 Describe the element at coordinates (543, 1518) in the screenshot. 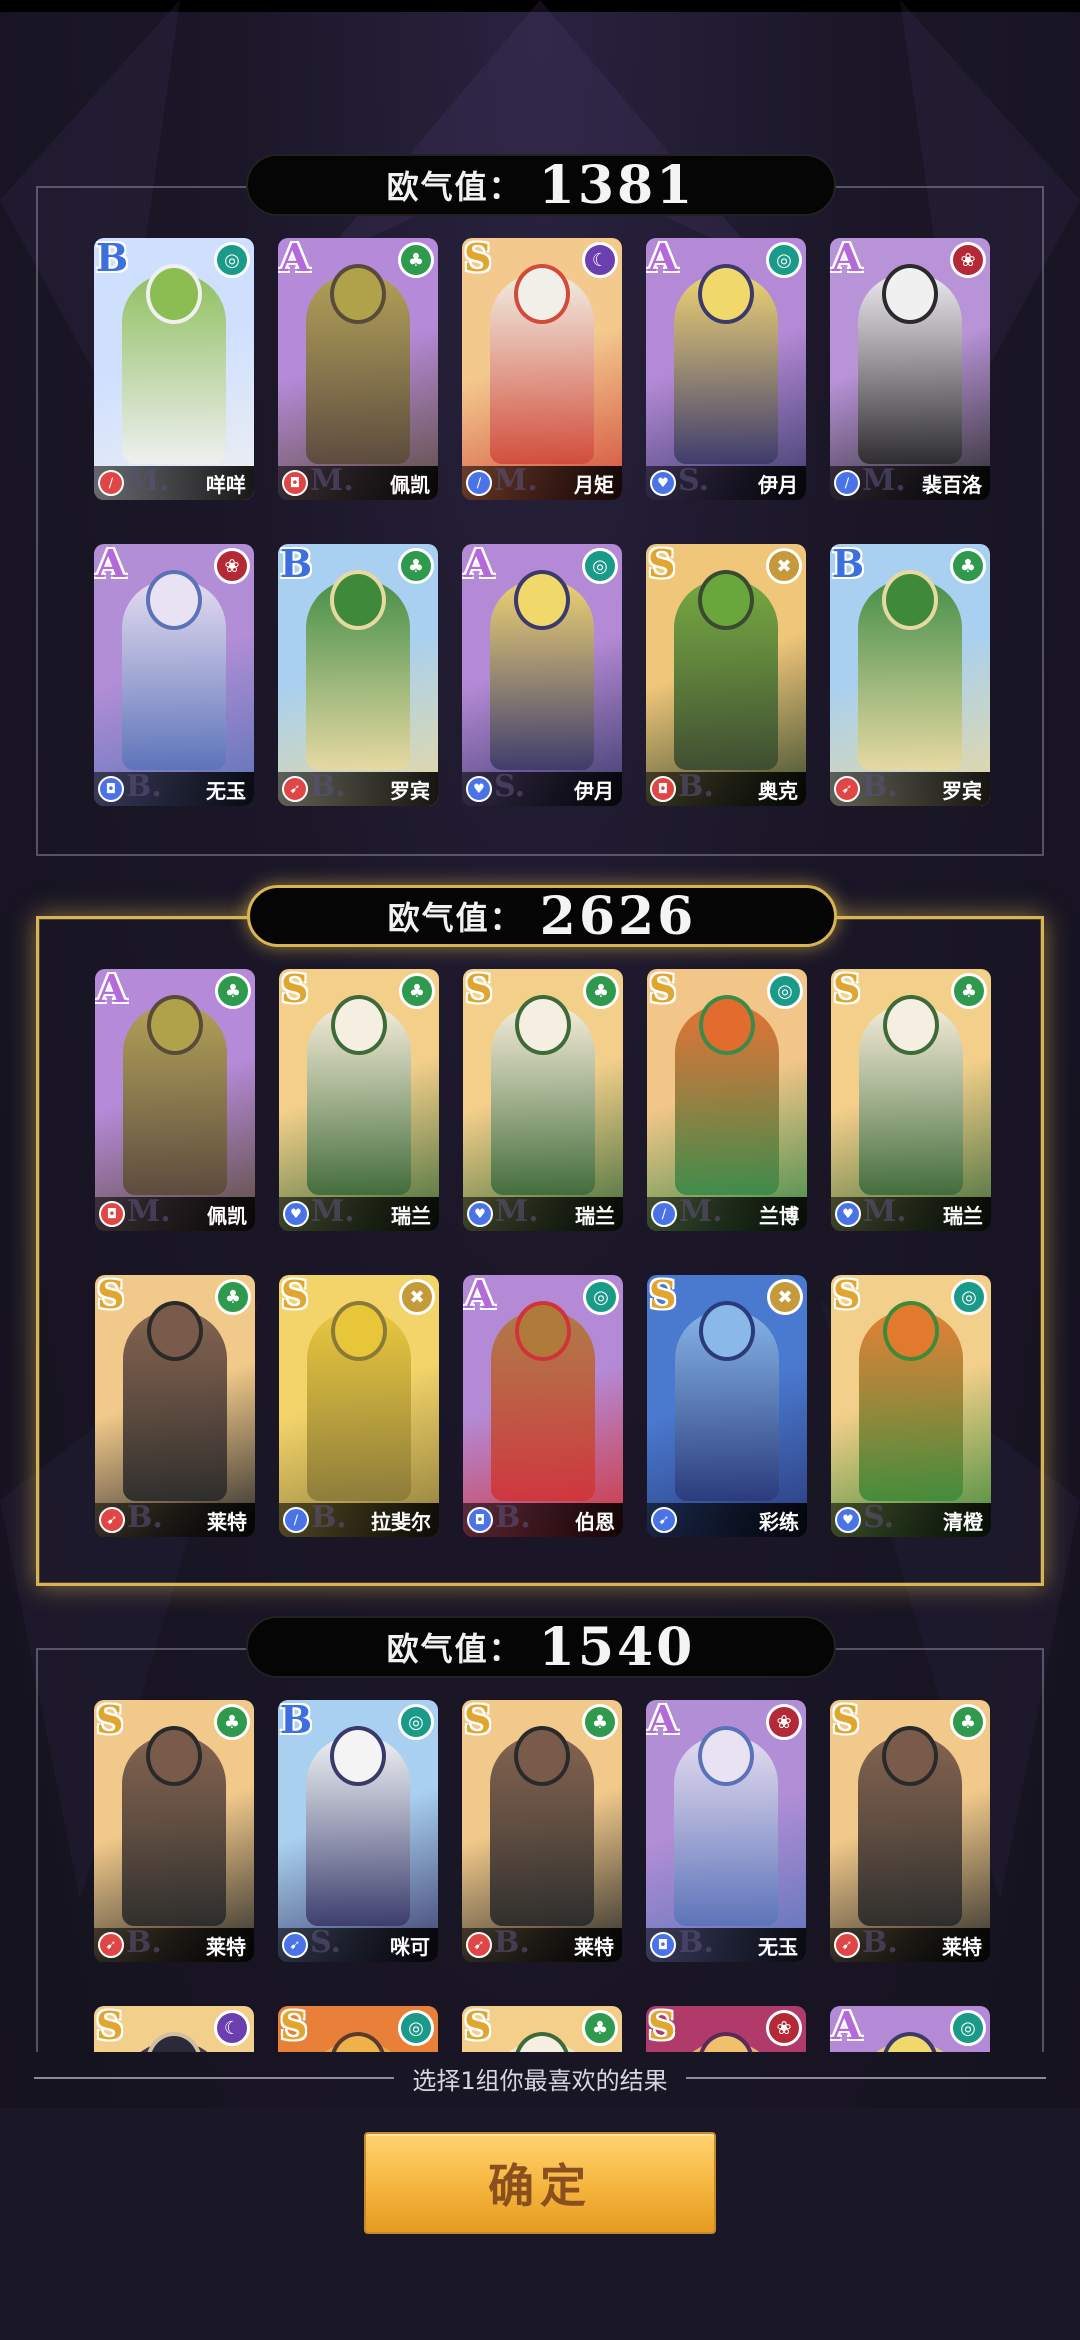

I see `hero-name-bar: ◘ B. 伯恩` at that location.